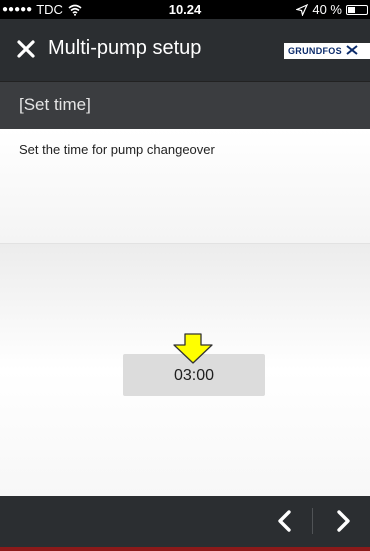 Image resolution: width=370 pixels, height=551 pixels. Describe the element at coordinates (185, 521) in the screenshot. I see `bottom-toolbar` at that location.